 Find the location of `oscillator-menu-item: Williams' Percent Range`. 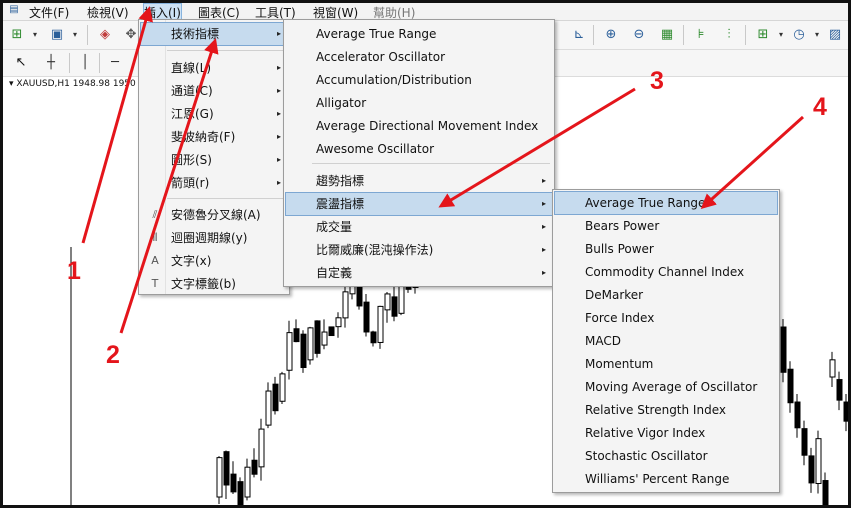

oscillator-menu-item: Williams' Percent Range is located at coordinates (666, 479).